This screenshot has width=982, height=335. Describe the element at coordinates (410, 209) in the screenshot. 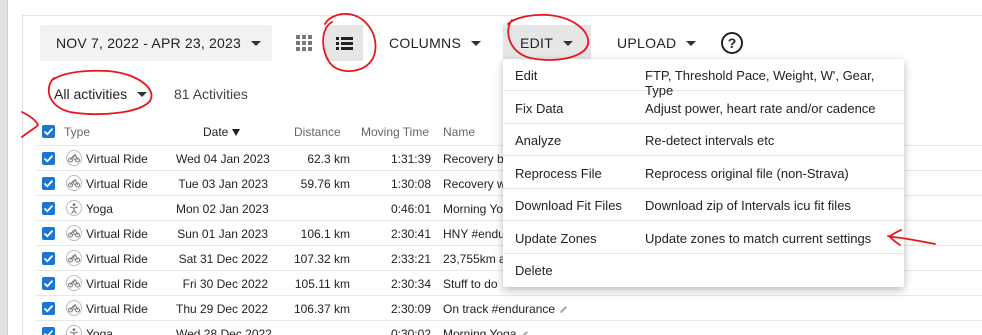

I see `activity-moving-time: 0:46:01` at that location.